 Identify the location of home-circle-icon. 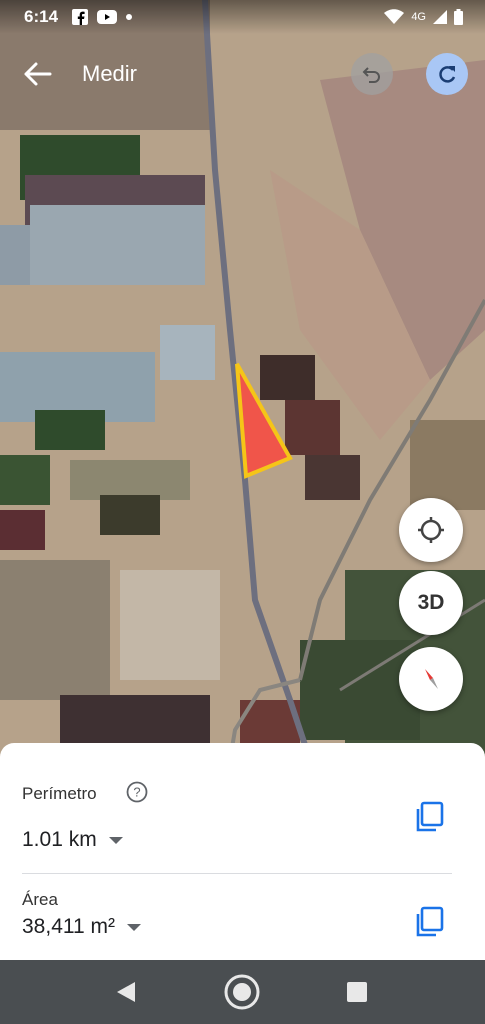
(242, 992).